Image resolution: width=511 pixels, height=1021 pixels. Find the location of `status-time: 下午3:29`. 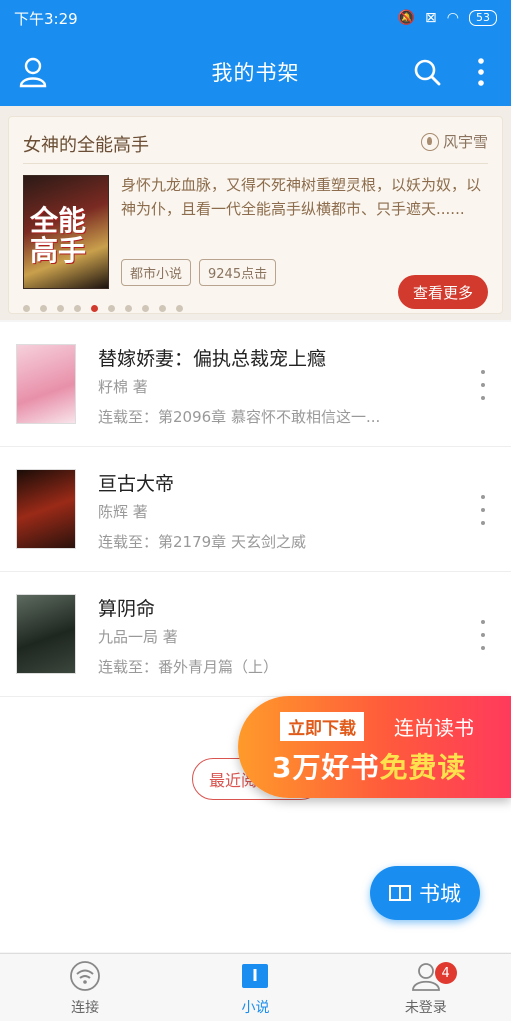

status-time: 下午3:29 is located at coordinates (46, 18).